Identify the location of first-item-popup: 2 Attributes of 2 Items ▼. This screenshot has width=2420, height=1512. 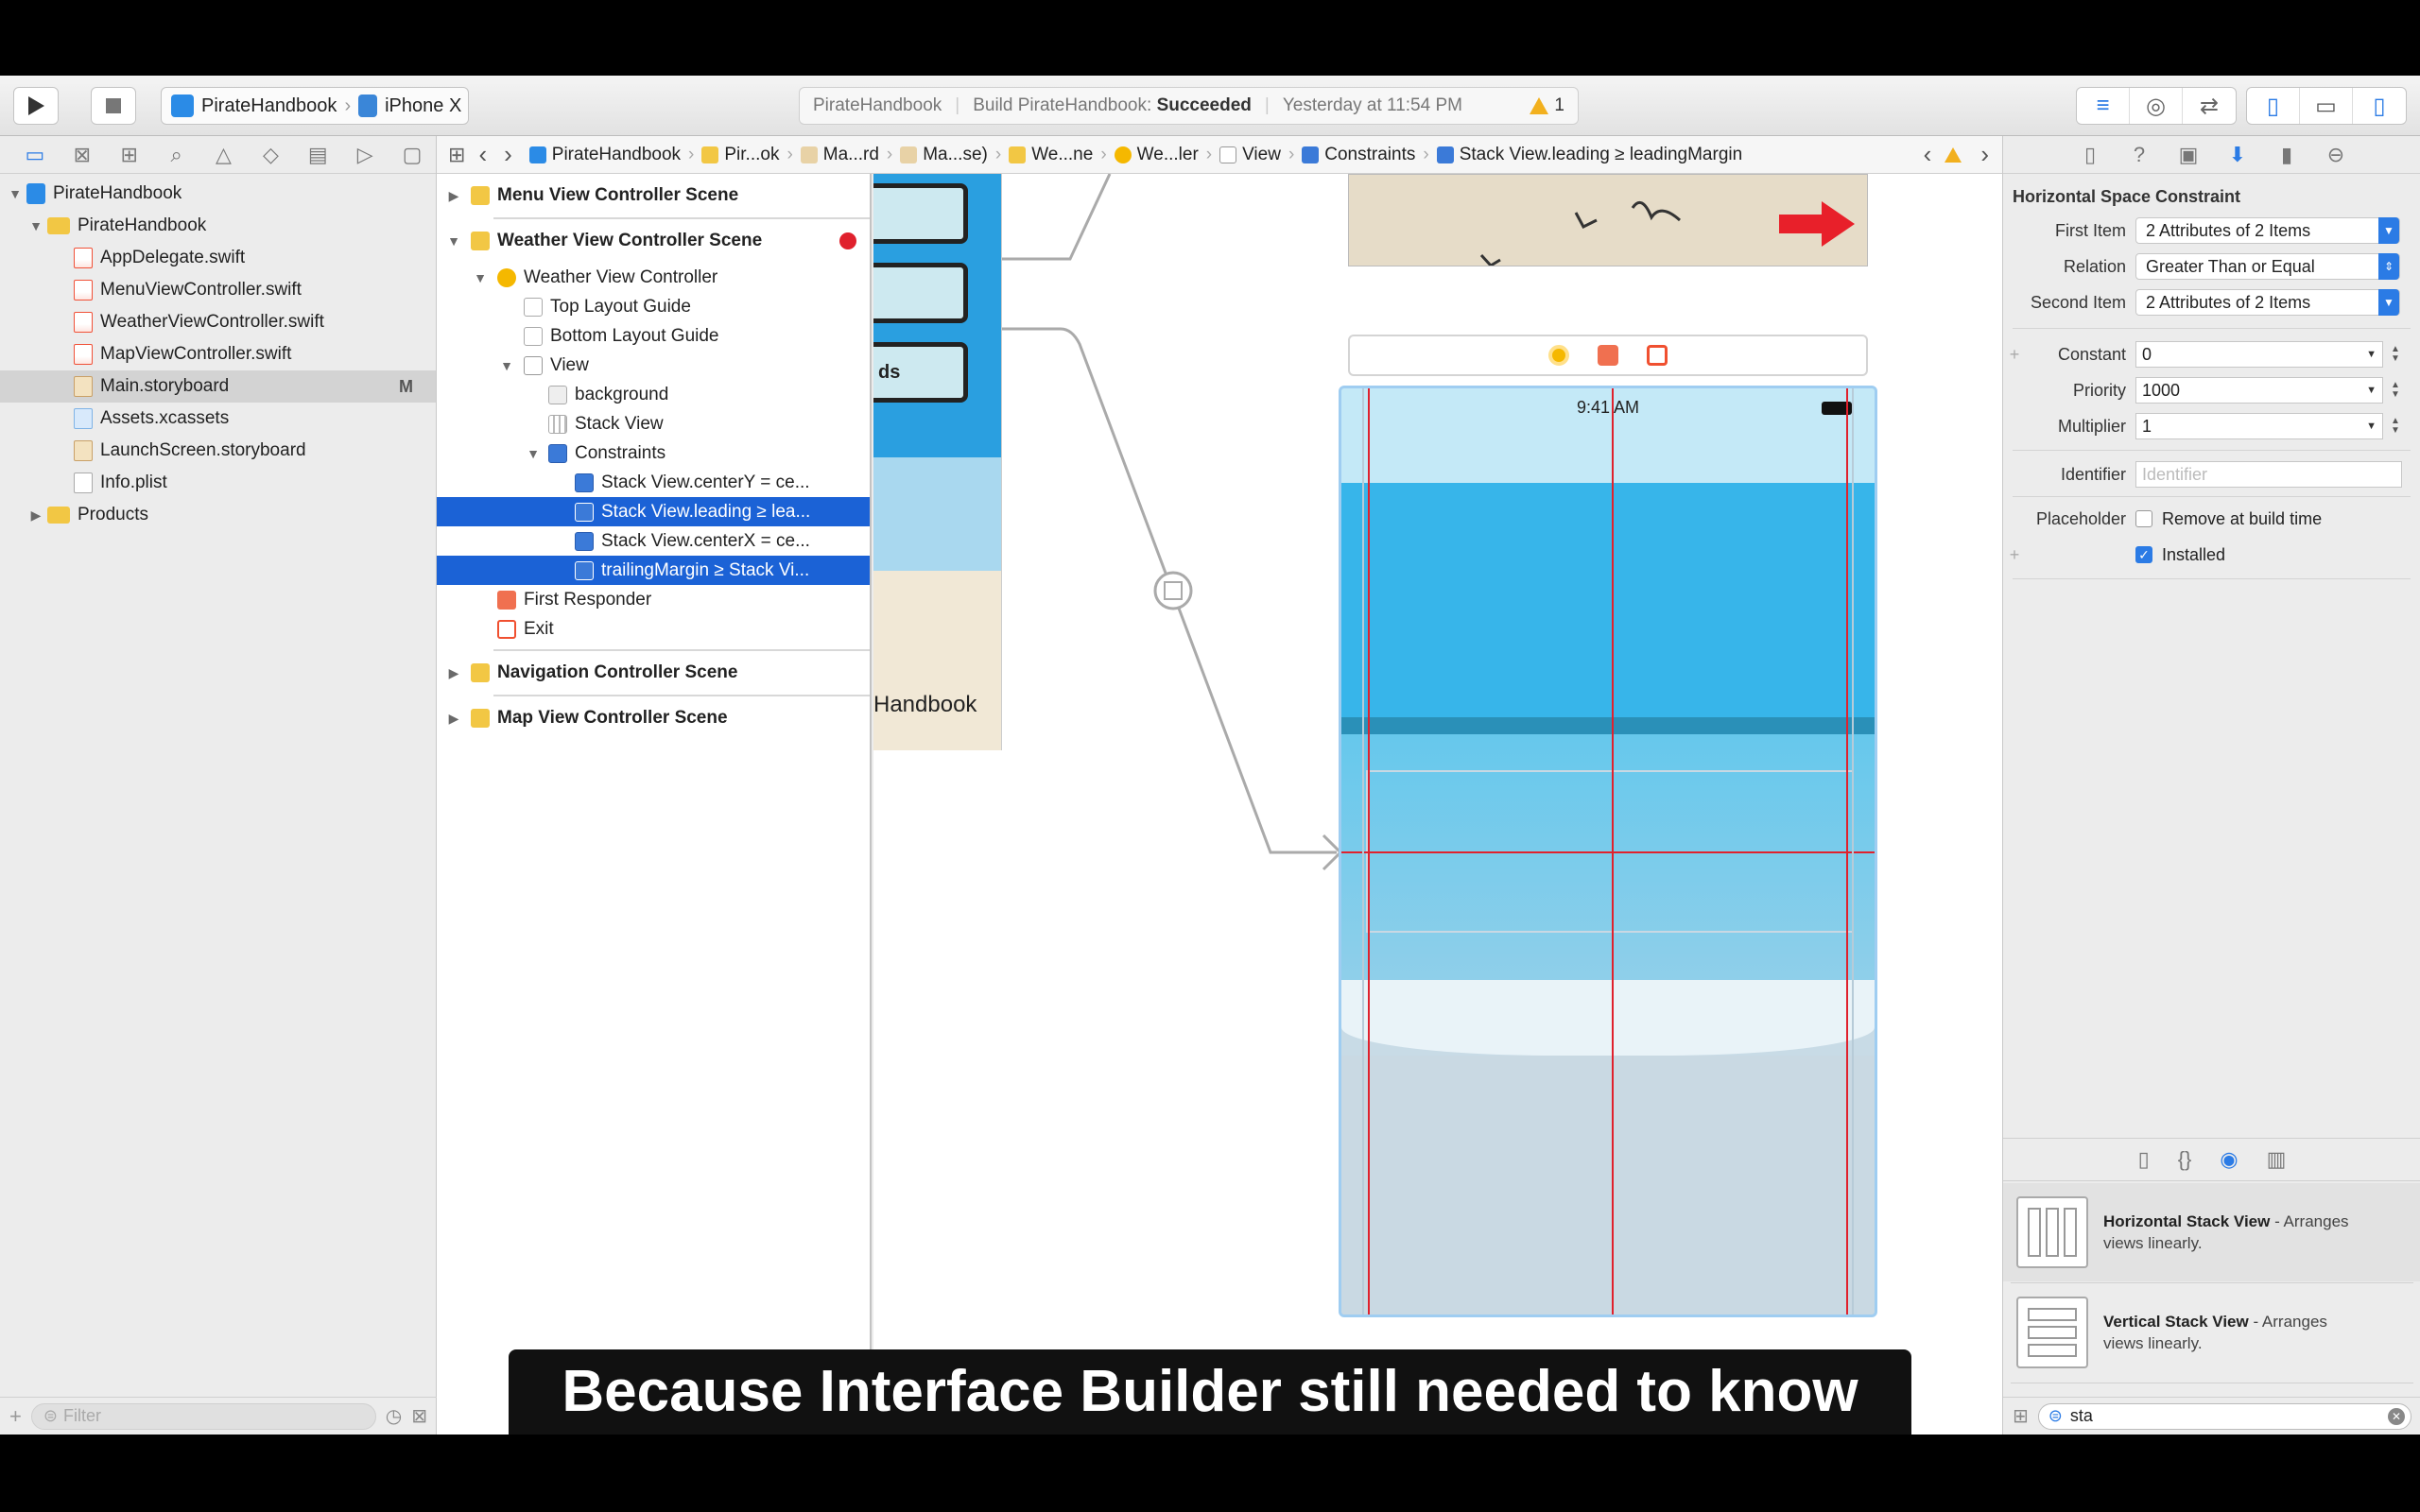
(2267, 230).